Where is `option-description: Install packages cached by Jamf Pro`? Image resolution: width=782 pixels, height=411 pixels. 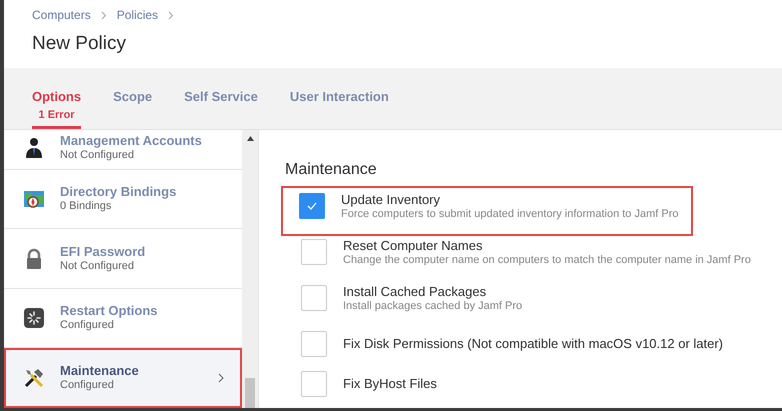
option-description: Install packages cached by Jamf Pro is located at coordinates (432, 306).